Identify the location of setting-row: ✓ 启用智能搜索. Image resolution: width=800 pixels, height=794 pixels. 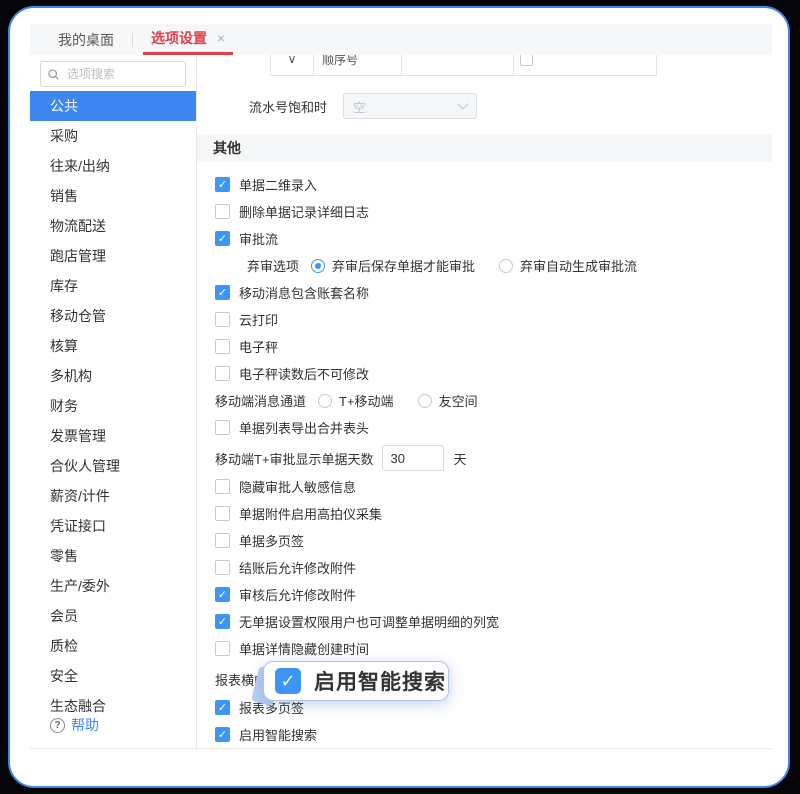
(493, 734).